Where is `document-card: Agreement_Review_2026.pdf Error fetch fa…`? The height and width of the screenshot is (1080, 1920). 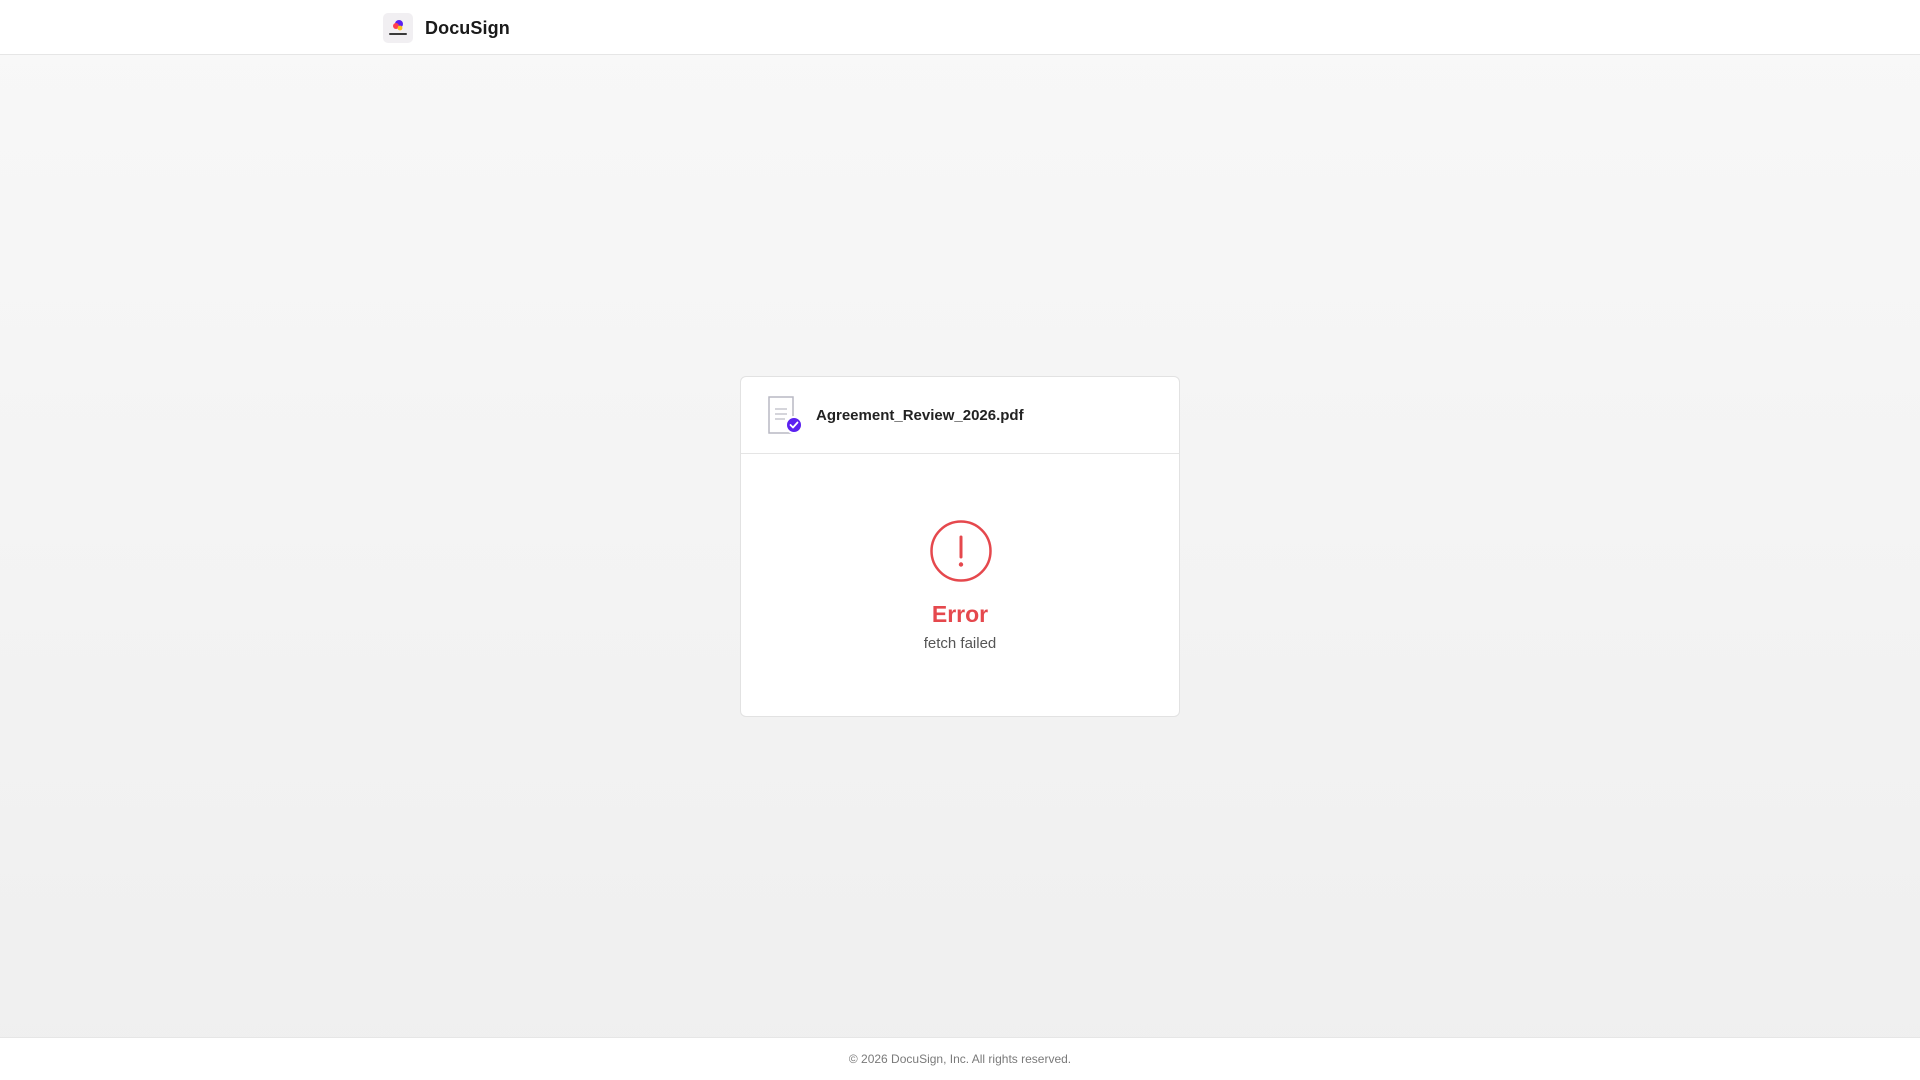 document-card: Agreement_Review_2026.pdf Error fetch fa… is located at coordinates (960, 546).